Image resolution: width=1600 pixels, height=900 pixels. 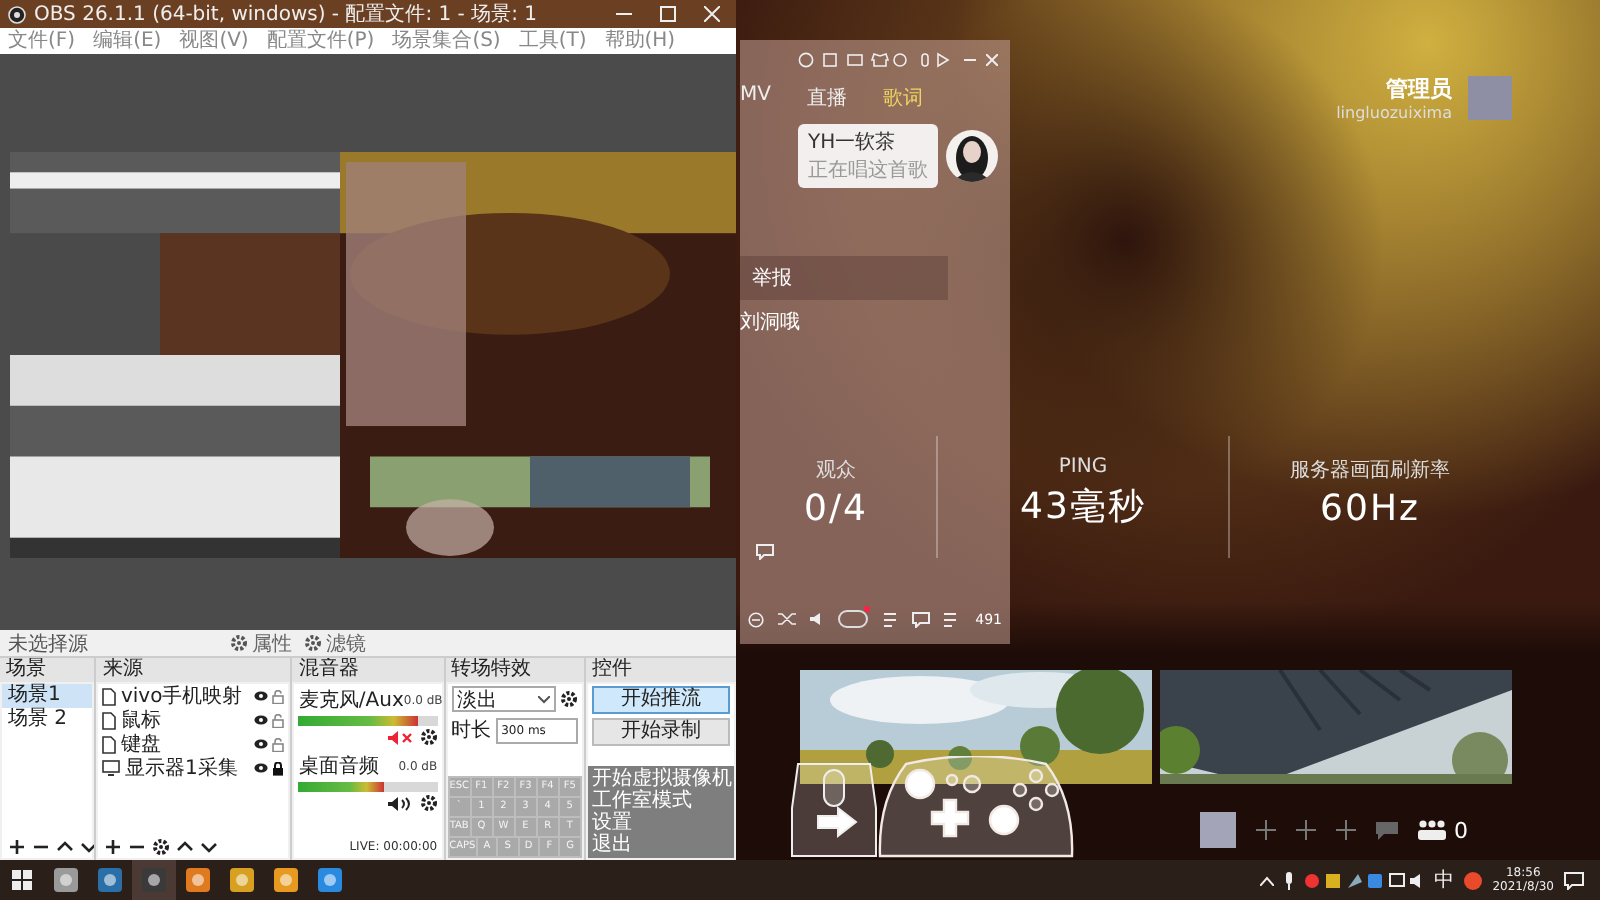 I want to click on scene-item: 场景1, so click(x=47, y=696).